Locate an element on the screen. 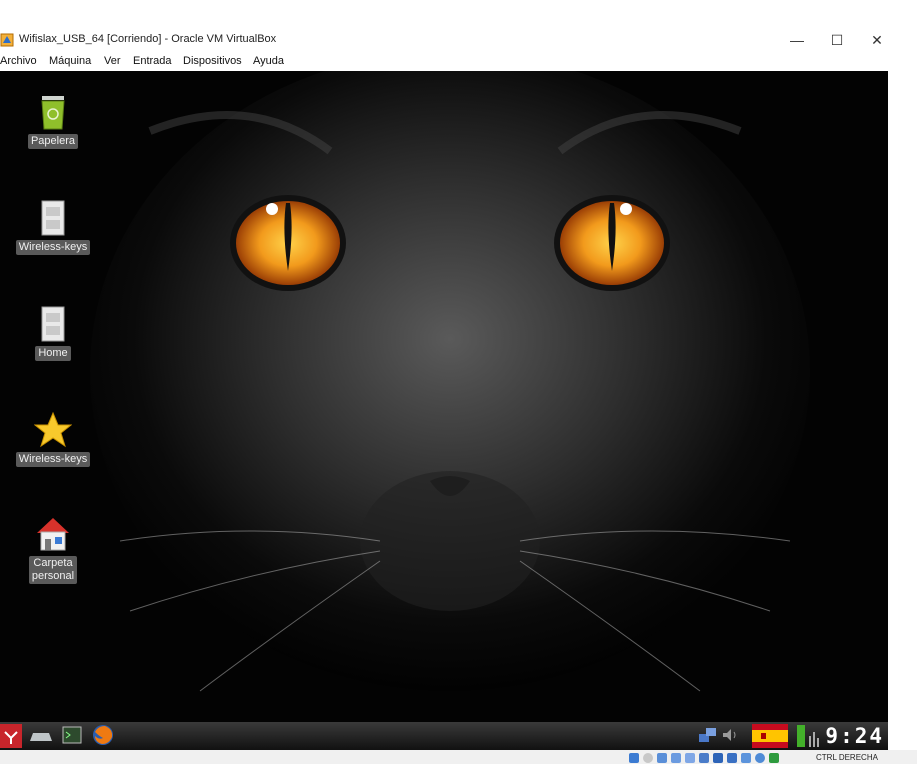 The image size is (917, 764). desktop-icon-label: Carpeta personal is located at coordinates (53, 570).